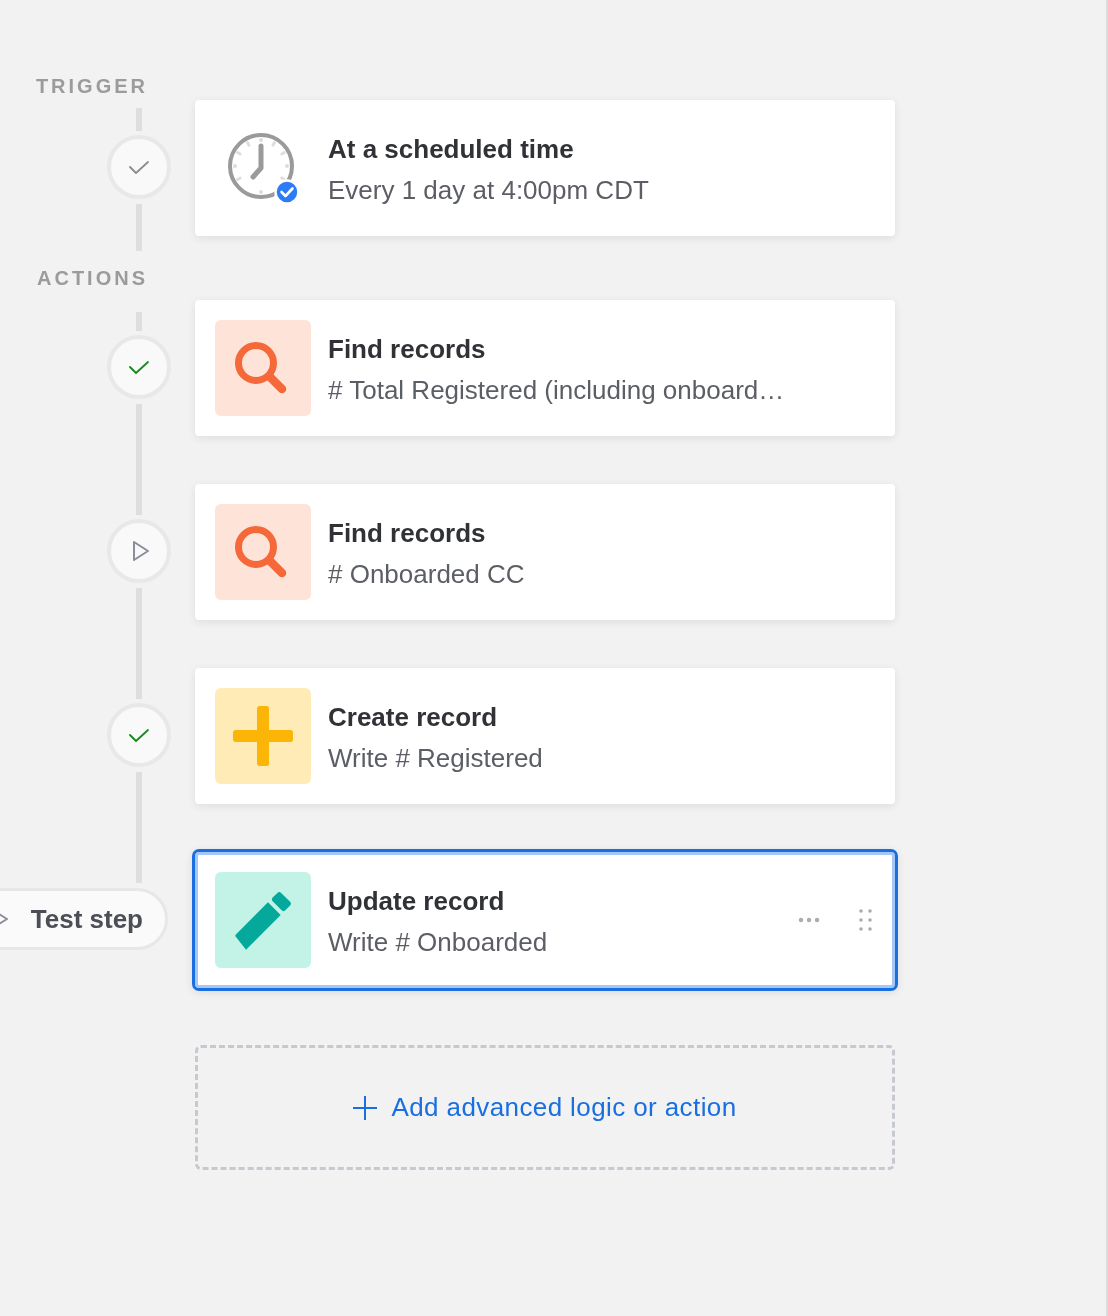 Image resolution: width=1108 pixels, height=1316 pixels. Describe the element at coordinates (545, 736) in the screenshot. I see `step-card: Create record Write # Registered` at that location.